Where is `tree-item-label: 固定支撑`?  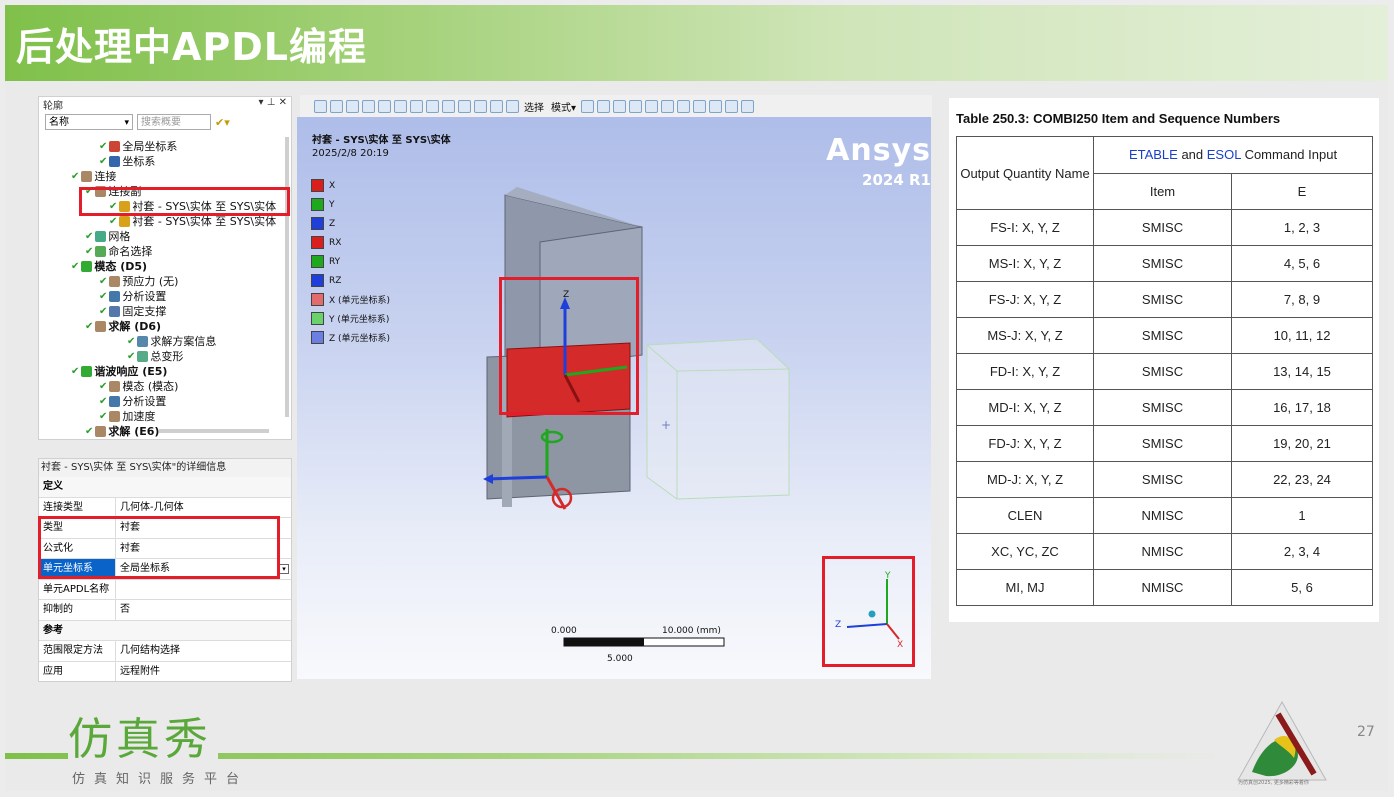
tree-item-label: 固定支撑 is located at coordinates (144, 311).